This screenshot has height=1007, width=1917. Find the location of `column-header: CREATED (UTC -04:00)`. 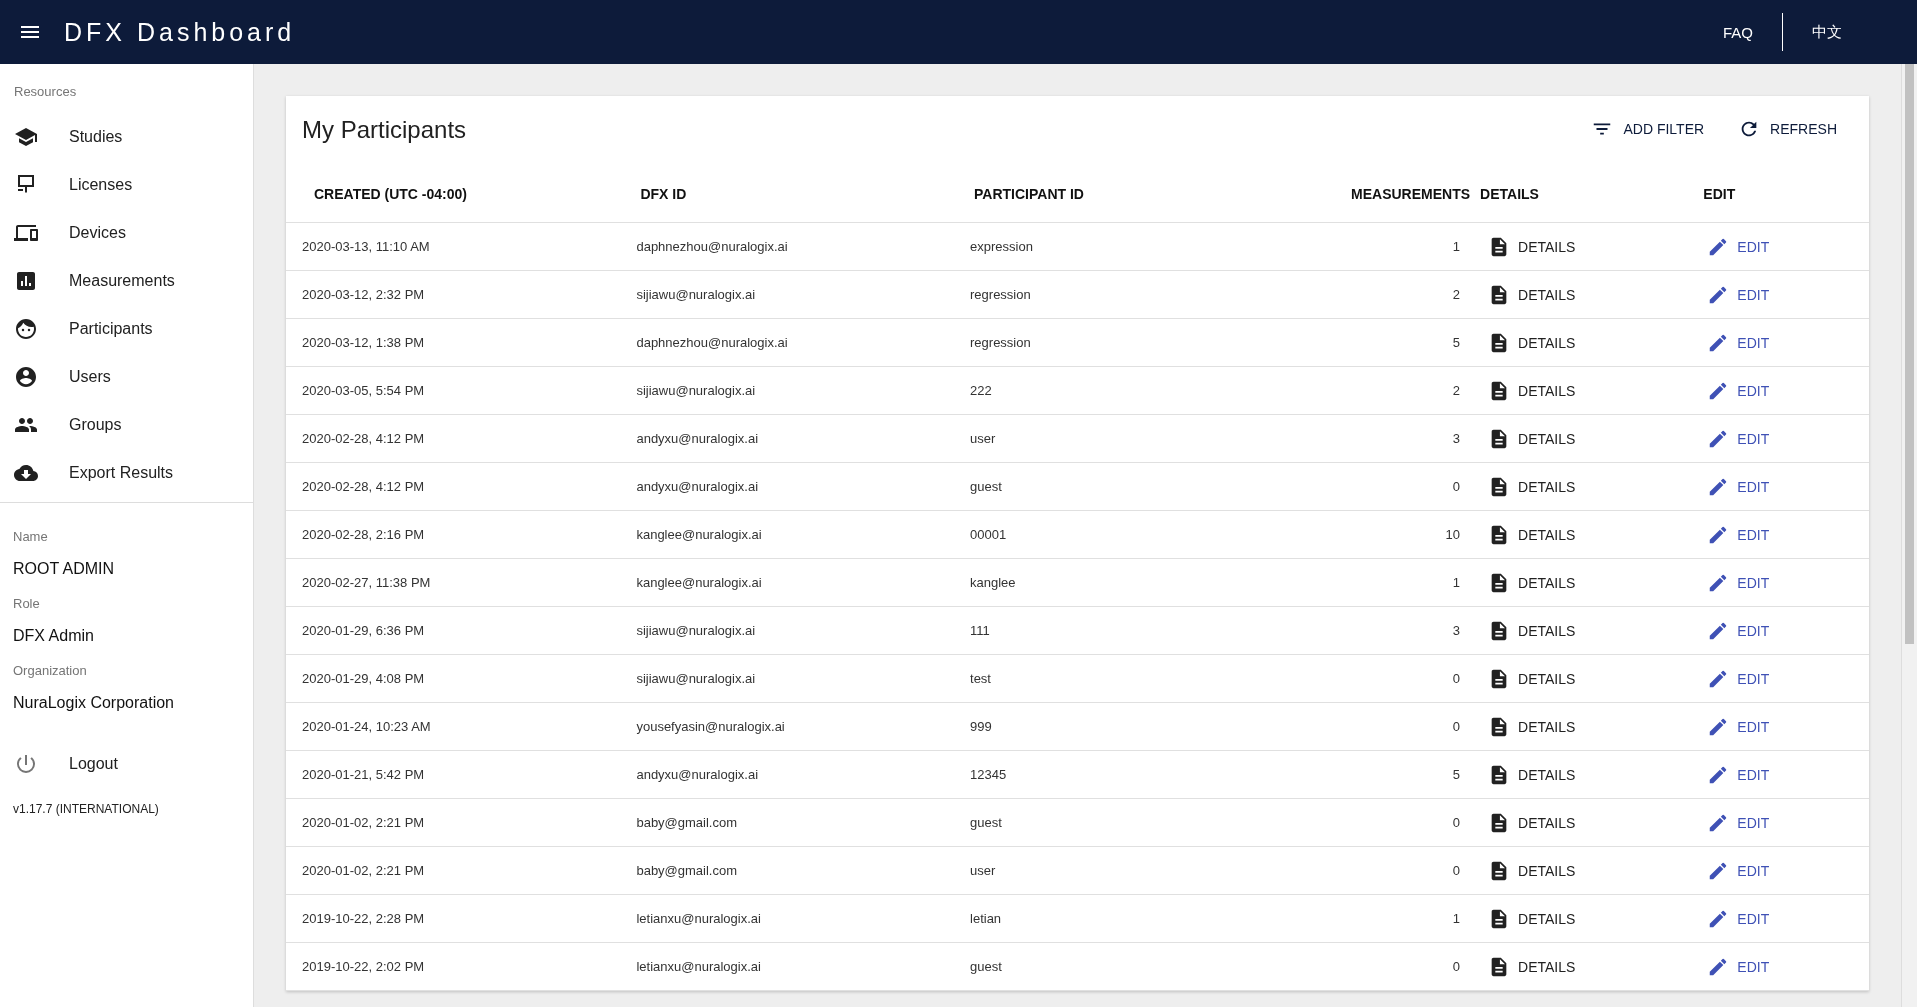

column-header: CREATED (UTC -04:00) is located at coordinates (390, 194).